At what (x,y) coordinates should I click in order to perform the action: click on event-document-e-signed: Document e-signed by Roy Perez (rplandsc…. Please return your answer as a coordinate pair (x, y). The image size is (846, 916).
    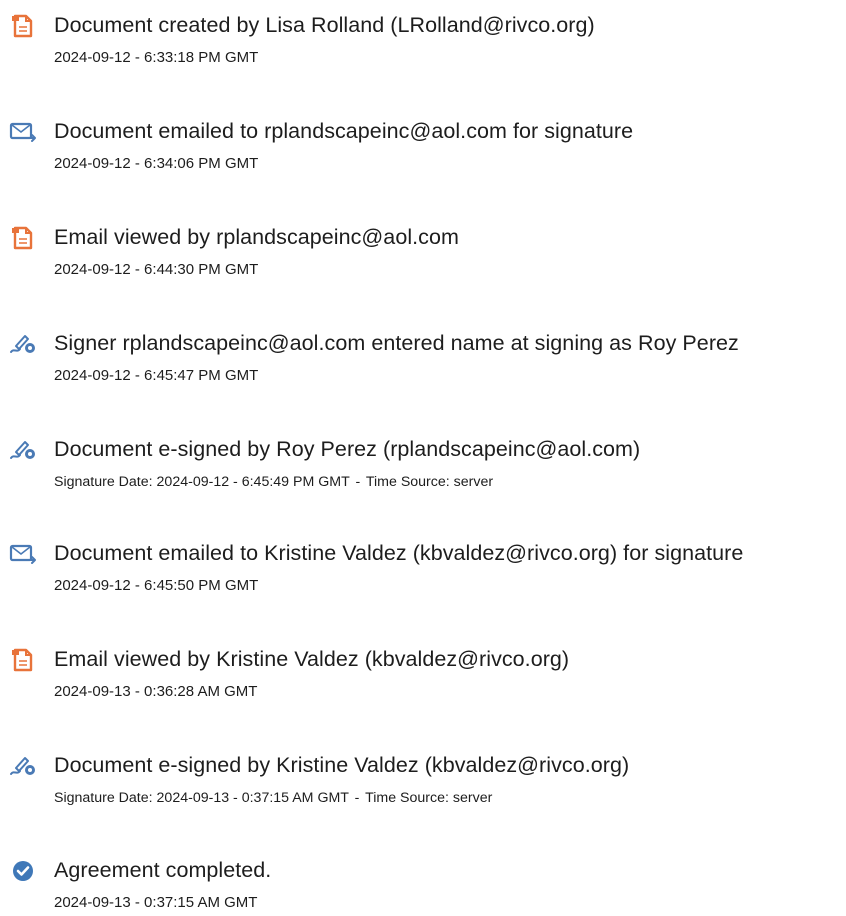
    Looking at the image, I should click on (423, 465).